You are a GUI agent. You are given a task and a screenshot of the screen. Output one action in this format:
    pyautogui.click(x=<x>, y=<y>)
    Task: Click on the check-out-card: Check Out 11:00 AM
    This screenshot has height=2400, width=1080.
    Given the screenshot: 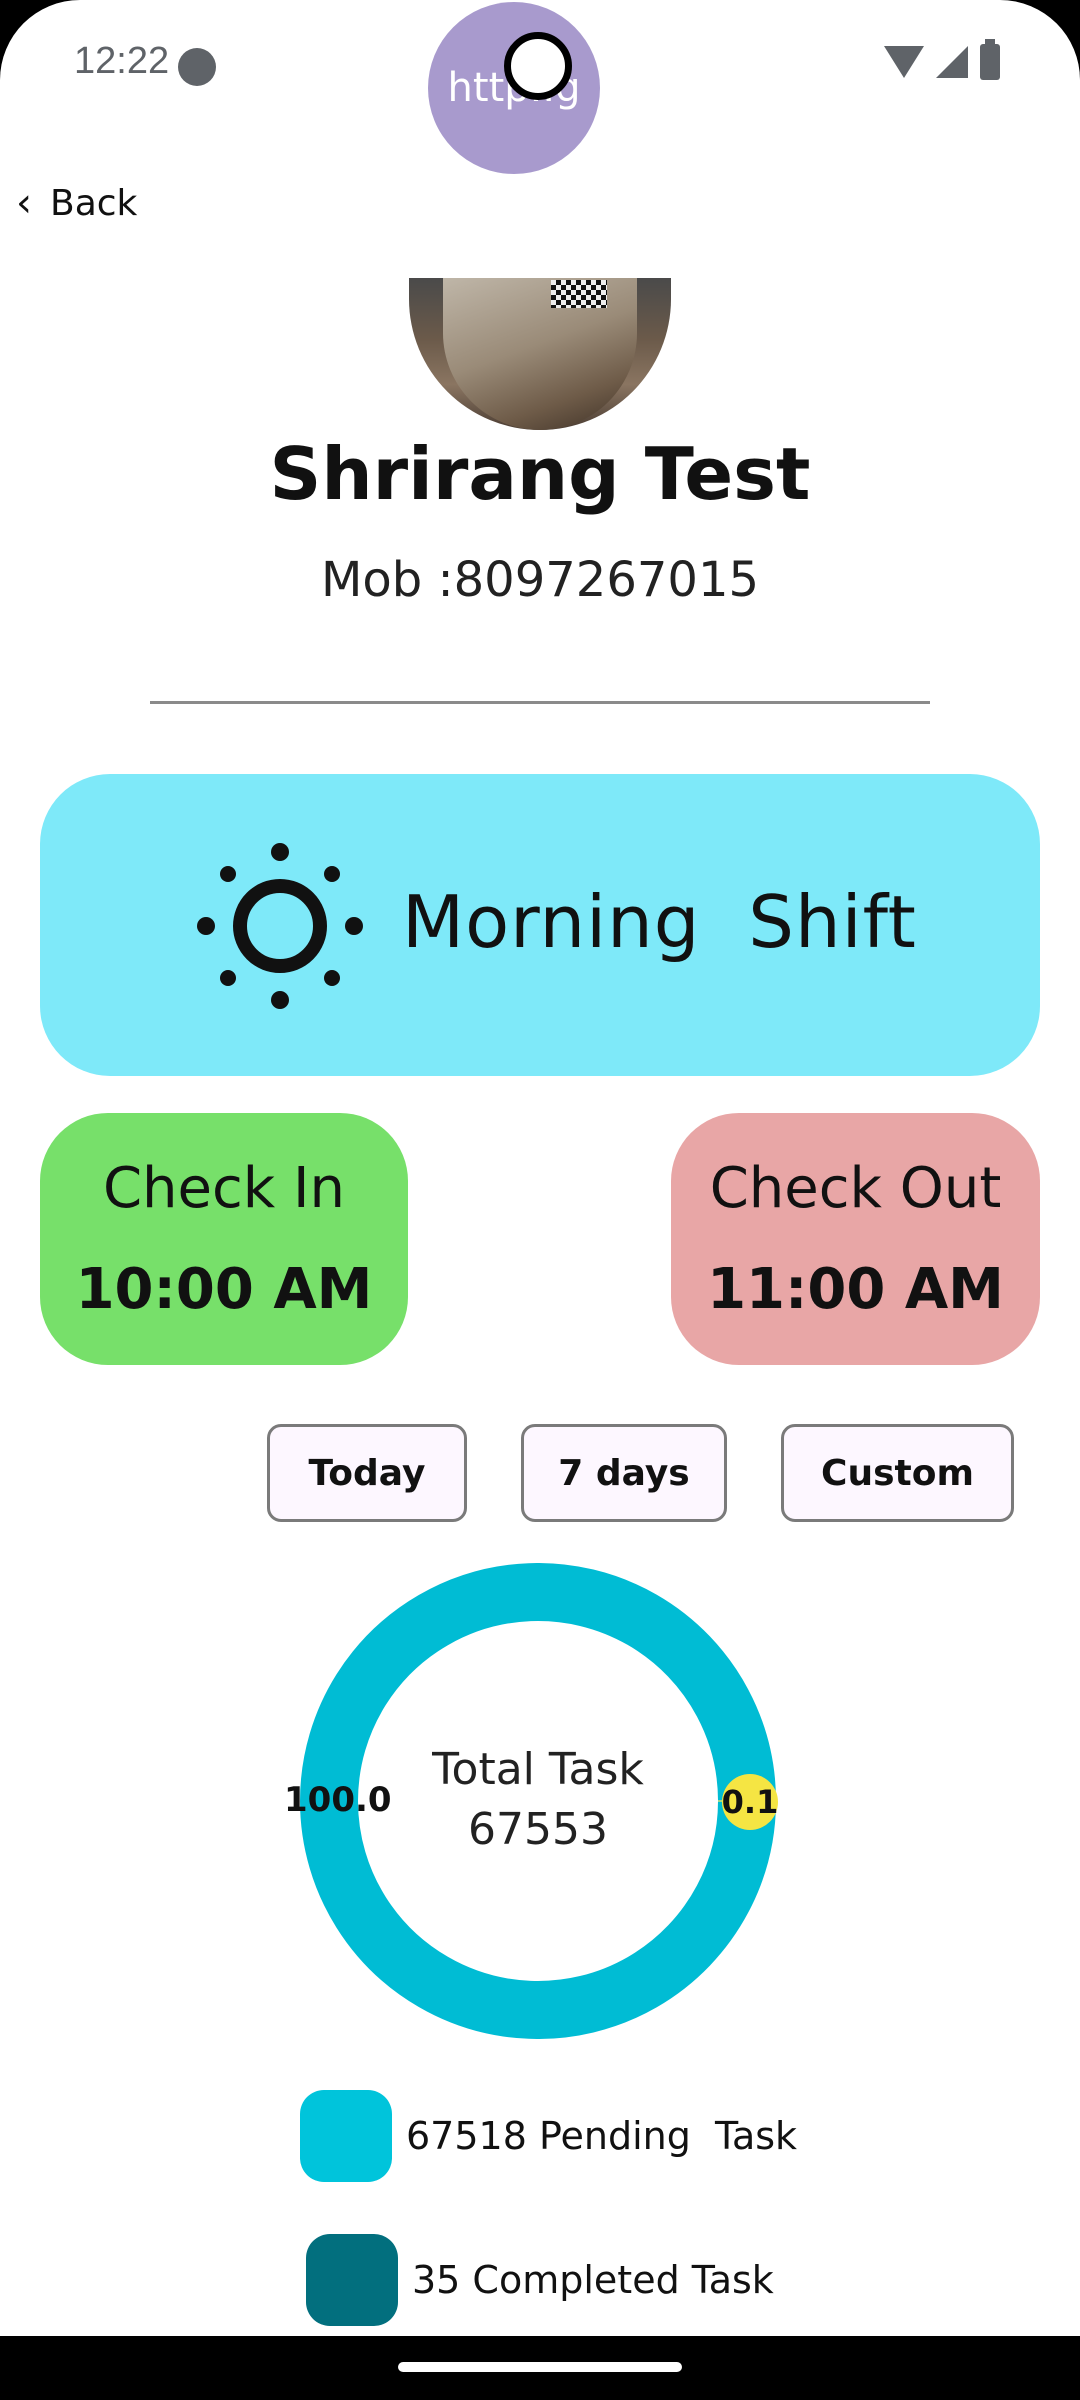 What is the action you would take?
    pyautogui.click(x=855, y=1239)
    